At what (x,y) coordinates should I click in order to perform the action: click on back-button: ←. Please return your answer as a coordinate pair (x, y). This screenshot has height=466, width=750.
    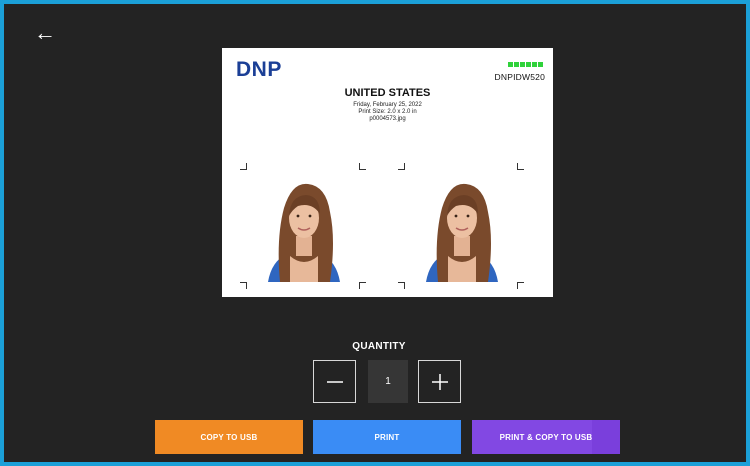
    Looking at the image, I should click on (45, 33).